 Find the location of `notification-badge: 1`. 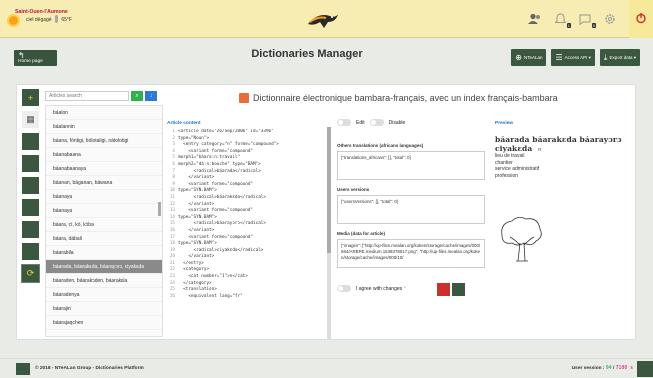

notification-badge: 1 is located at coordinates (568, 25).